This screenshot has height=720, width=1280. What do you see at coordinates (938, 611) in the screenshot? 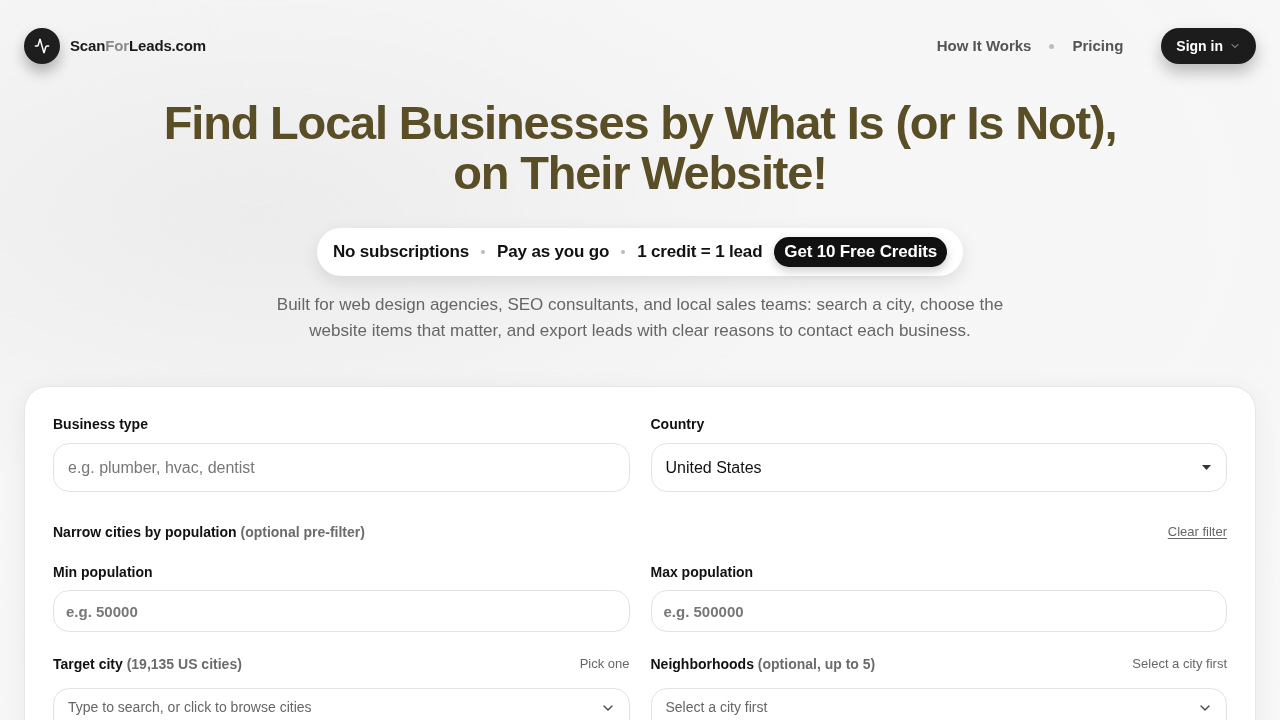
I see `max-population-input: e.g. 500000` at bounding box center [938, 611].